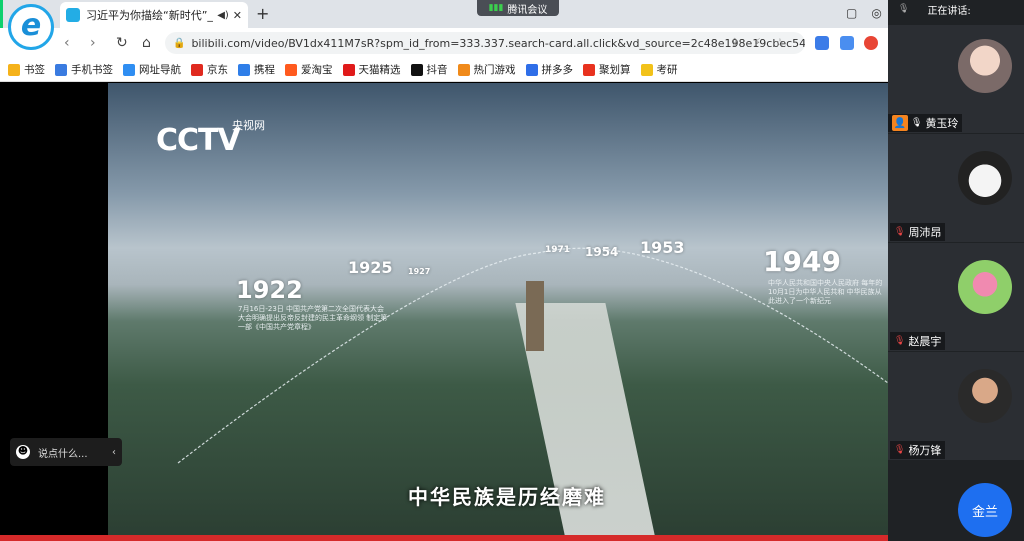  I want to click on close-tab-icon: ✕, so click(237, 15).